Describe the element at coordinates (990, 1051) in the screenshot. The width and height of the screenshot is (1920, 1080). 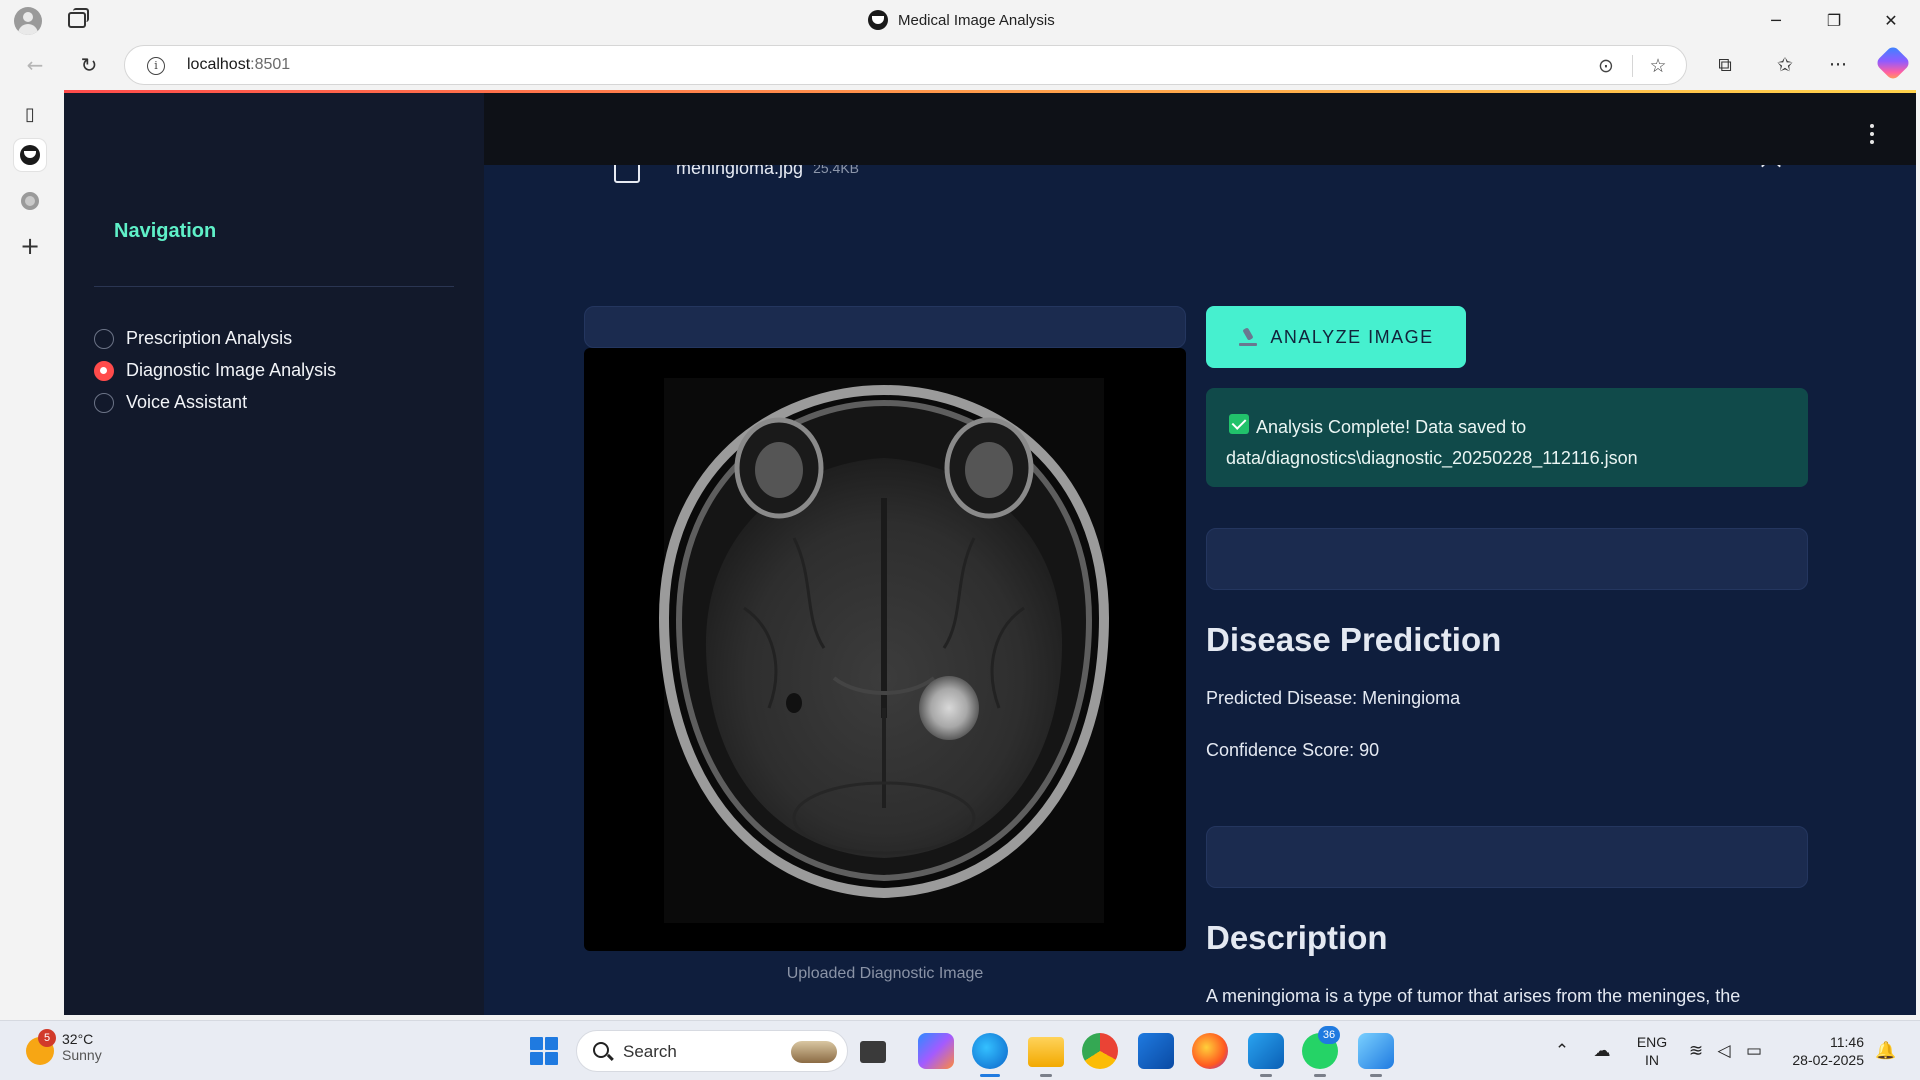
I see `edge-browser-icon` at that location.